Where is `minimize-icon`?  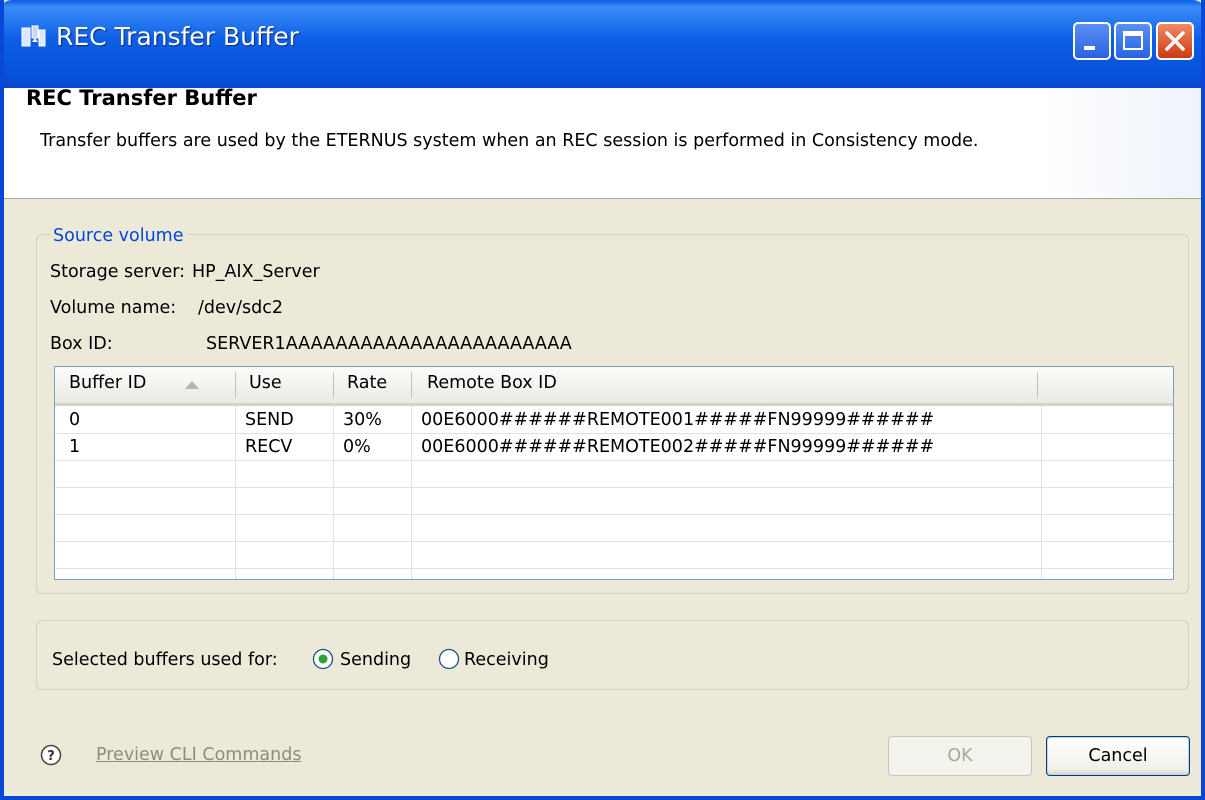
minimize-icon is located at coordinates (1089, 48).